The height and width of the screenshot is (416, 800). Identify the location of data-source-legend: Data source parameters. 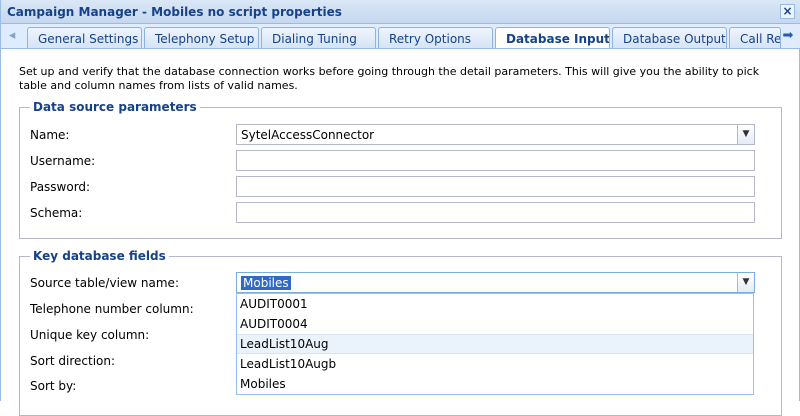
(115, 107).